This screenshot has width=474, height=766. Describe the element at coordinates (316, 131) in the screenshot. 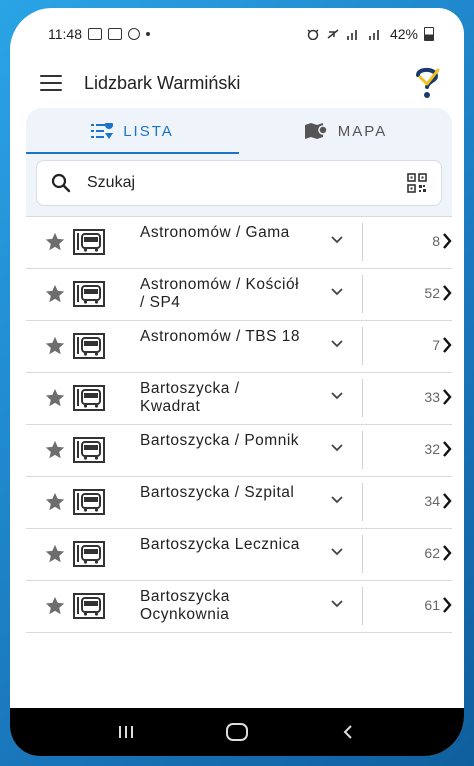

I see `map-pin-icon` at that location.